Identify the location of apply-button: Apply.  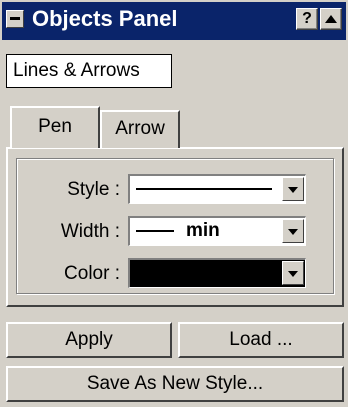
(89, 340).